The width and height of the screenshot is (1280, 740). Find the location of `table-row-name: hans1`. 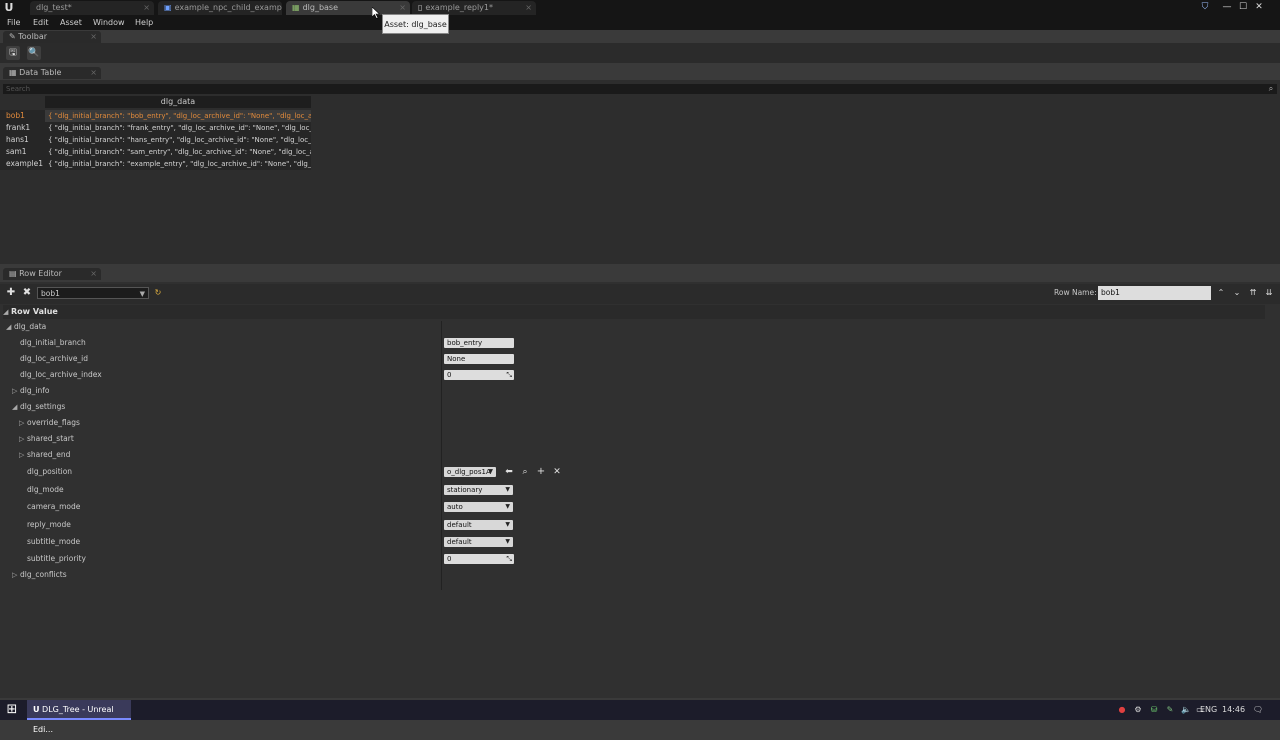

table-row-name: hans1 is located at coordinates (17, 140).